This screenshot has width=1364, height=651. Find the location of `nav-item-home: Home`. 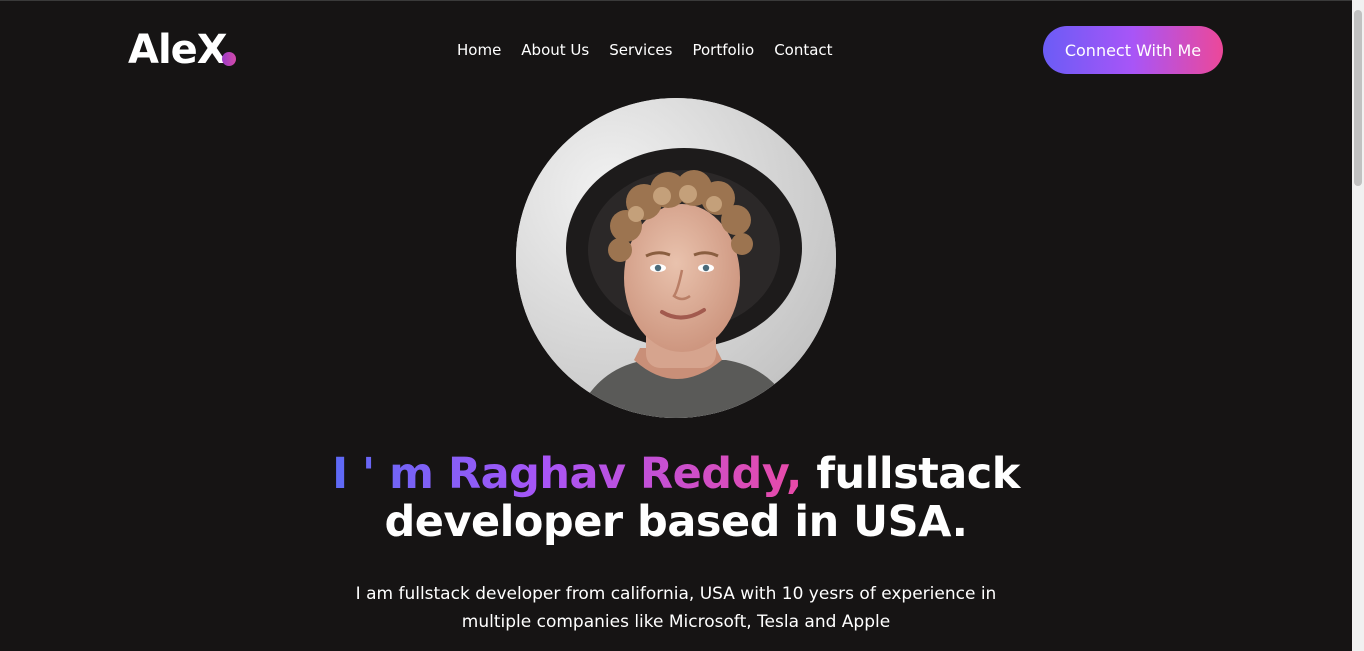

nav-item-home: Home is located at coordinates (479, 50).